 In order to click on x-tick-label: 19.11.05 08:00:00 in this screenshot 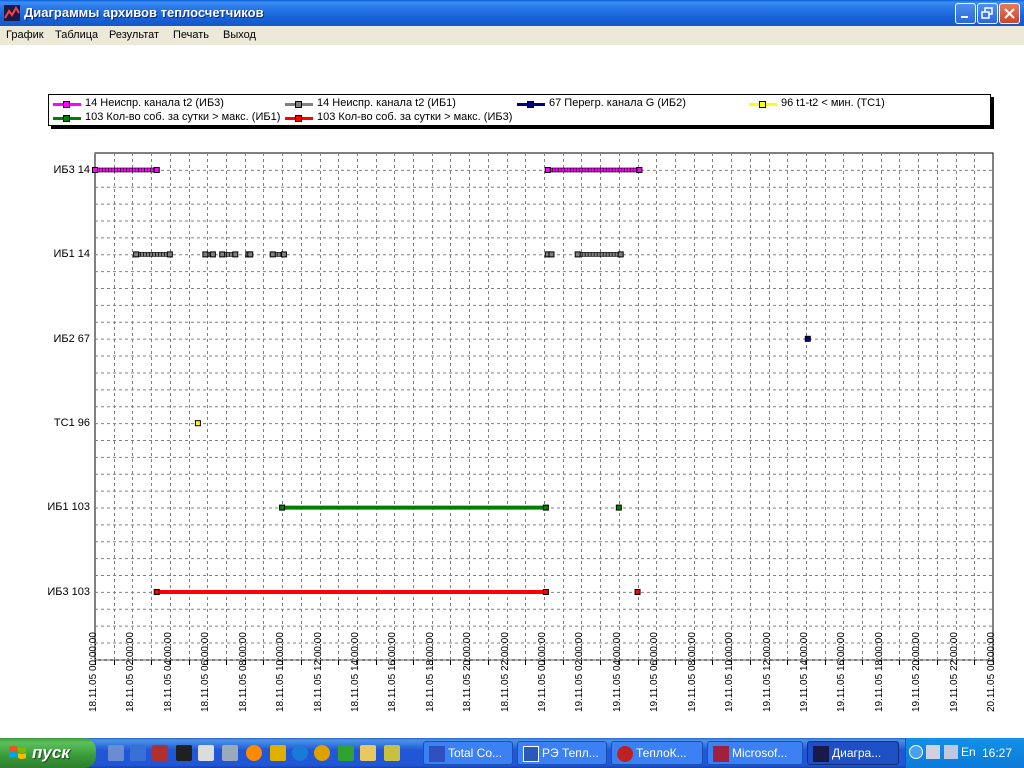, I will do `click(692, 672)`.